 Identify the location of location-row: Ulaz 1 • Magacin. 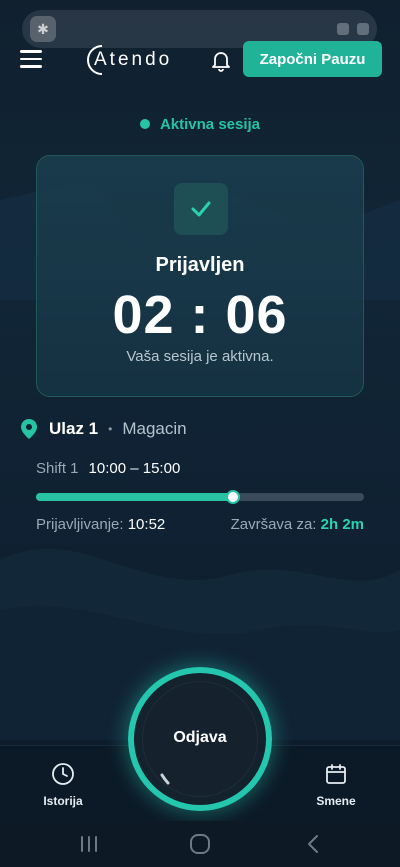
(103, 429).